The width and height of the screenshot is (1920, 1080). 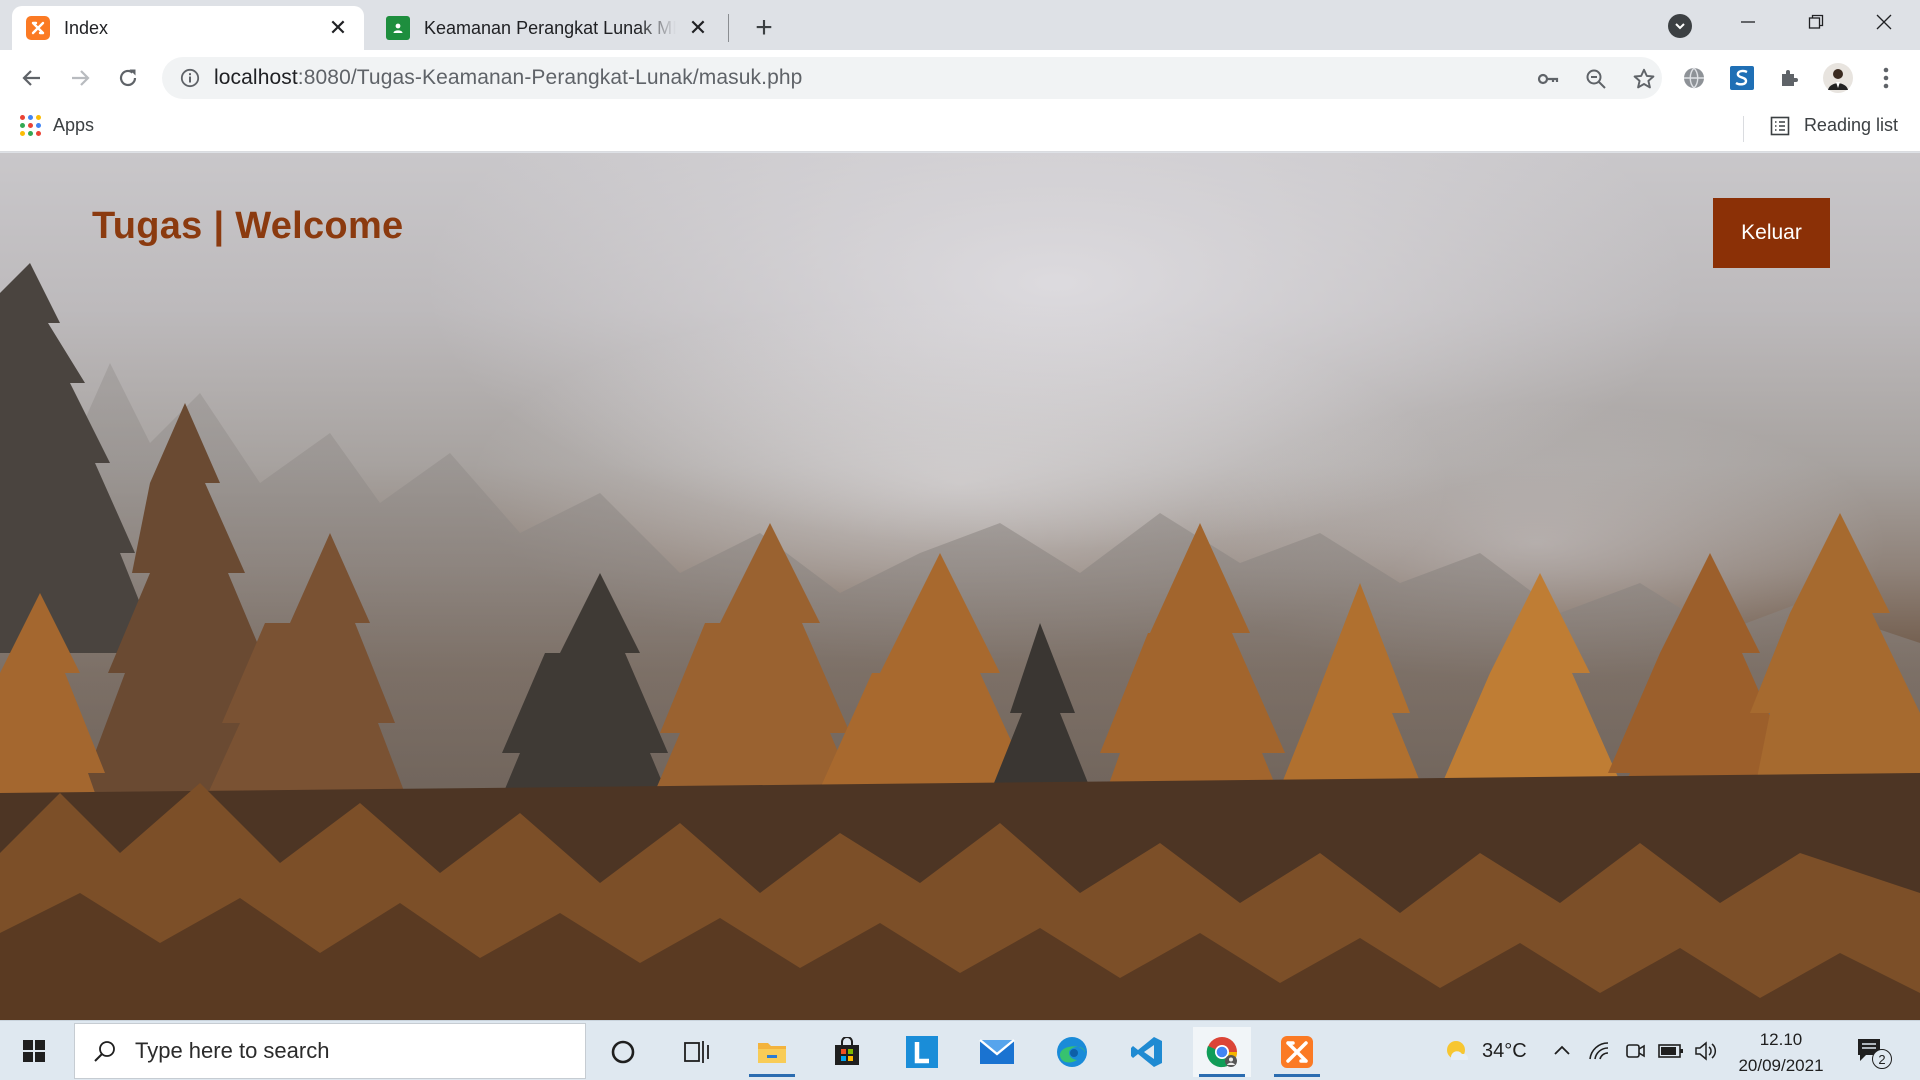 I want to click on meet-now-icon, so click(x=1635, y=1050).